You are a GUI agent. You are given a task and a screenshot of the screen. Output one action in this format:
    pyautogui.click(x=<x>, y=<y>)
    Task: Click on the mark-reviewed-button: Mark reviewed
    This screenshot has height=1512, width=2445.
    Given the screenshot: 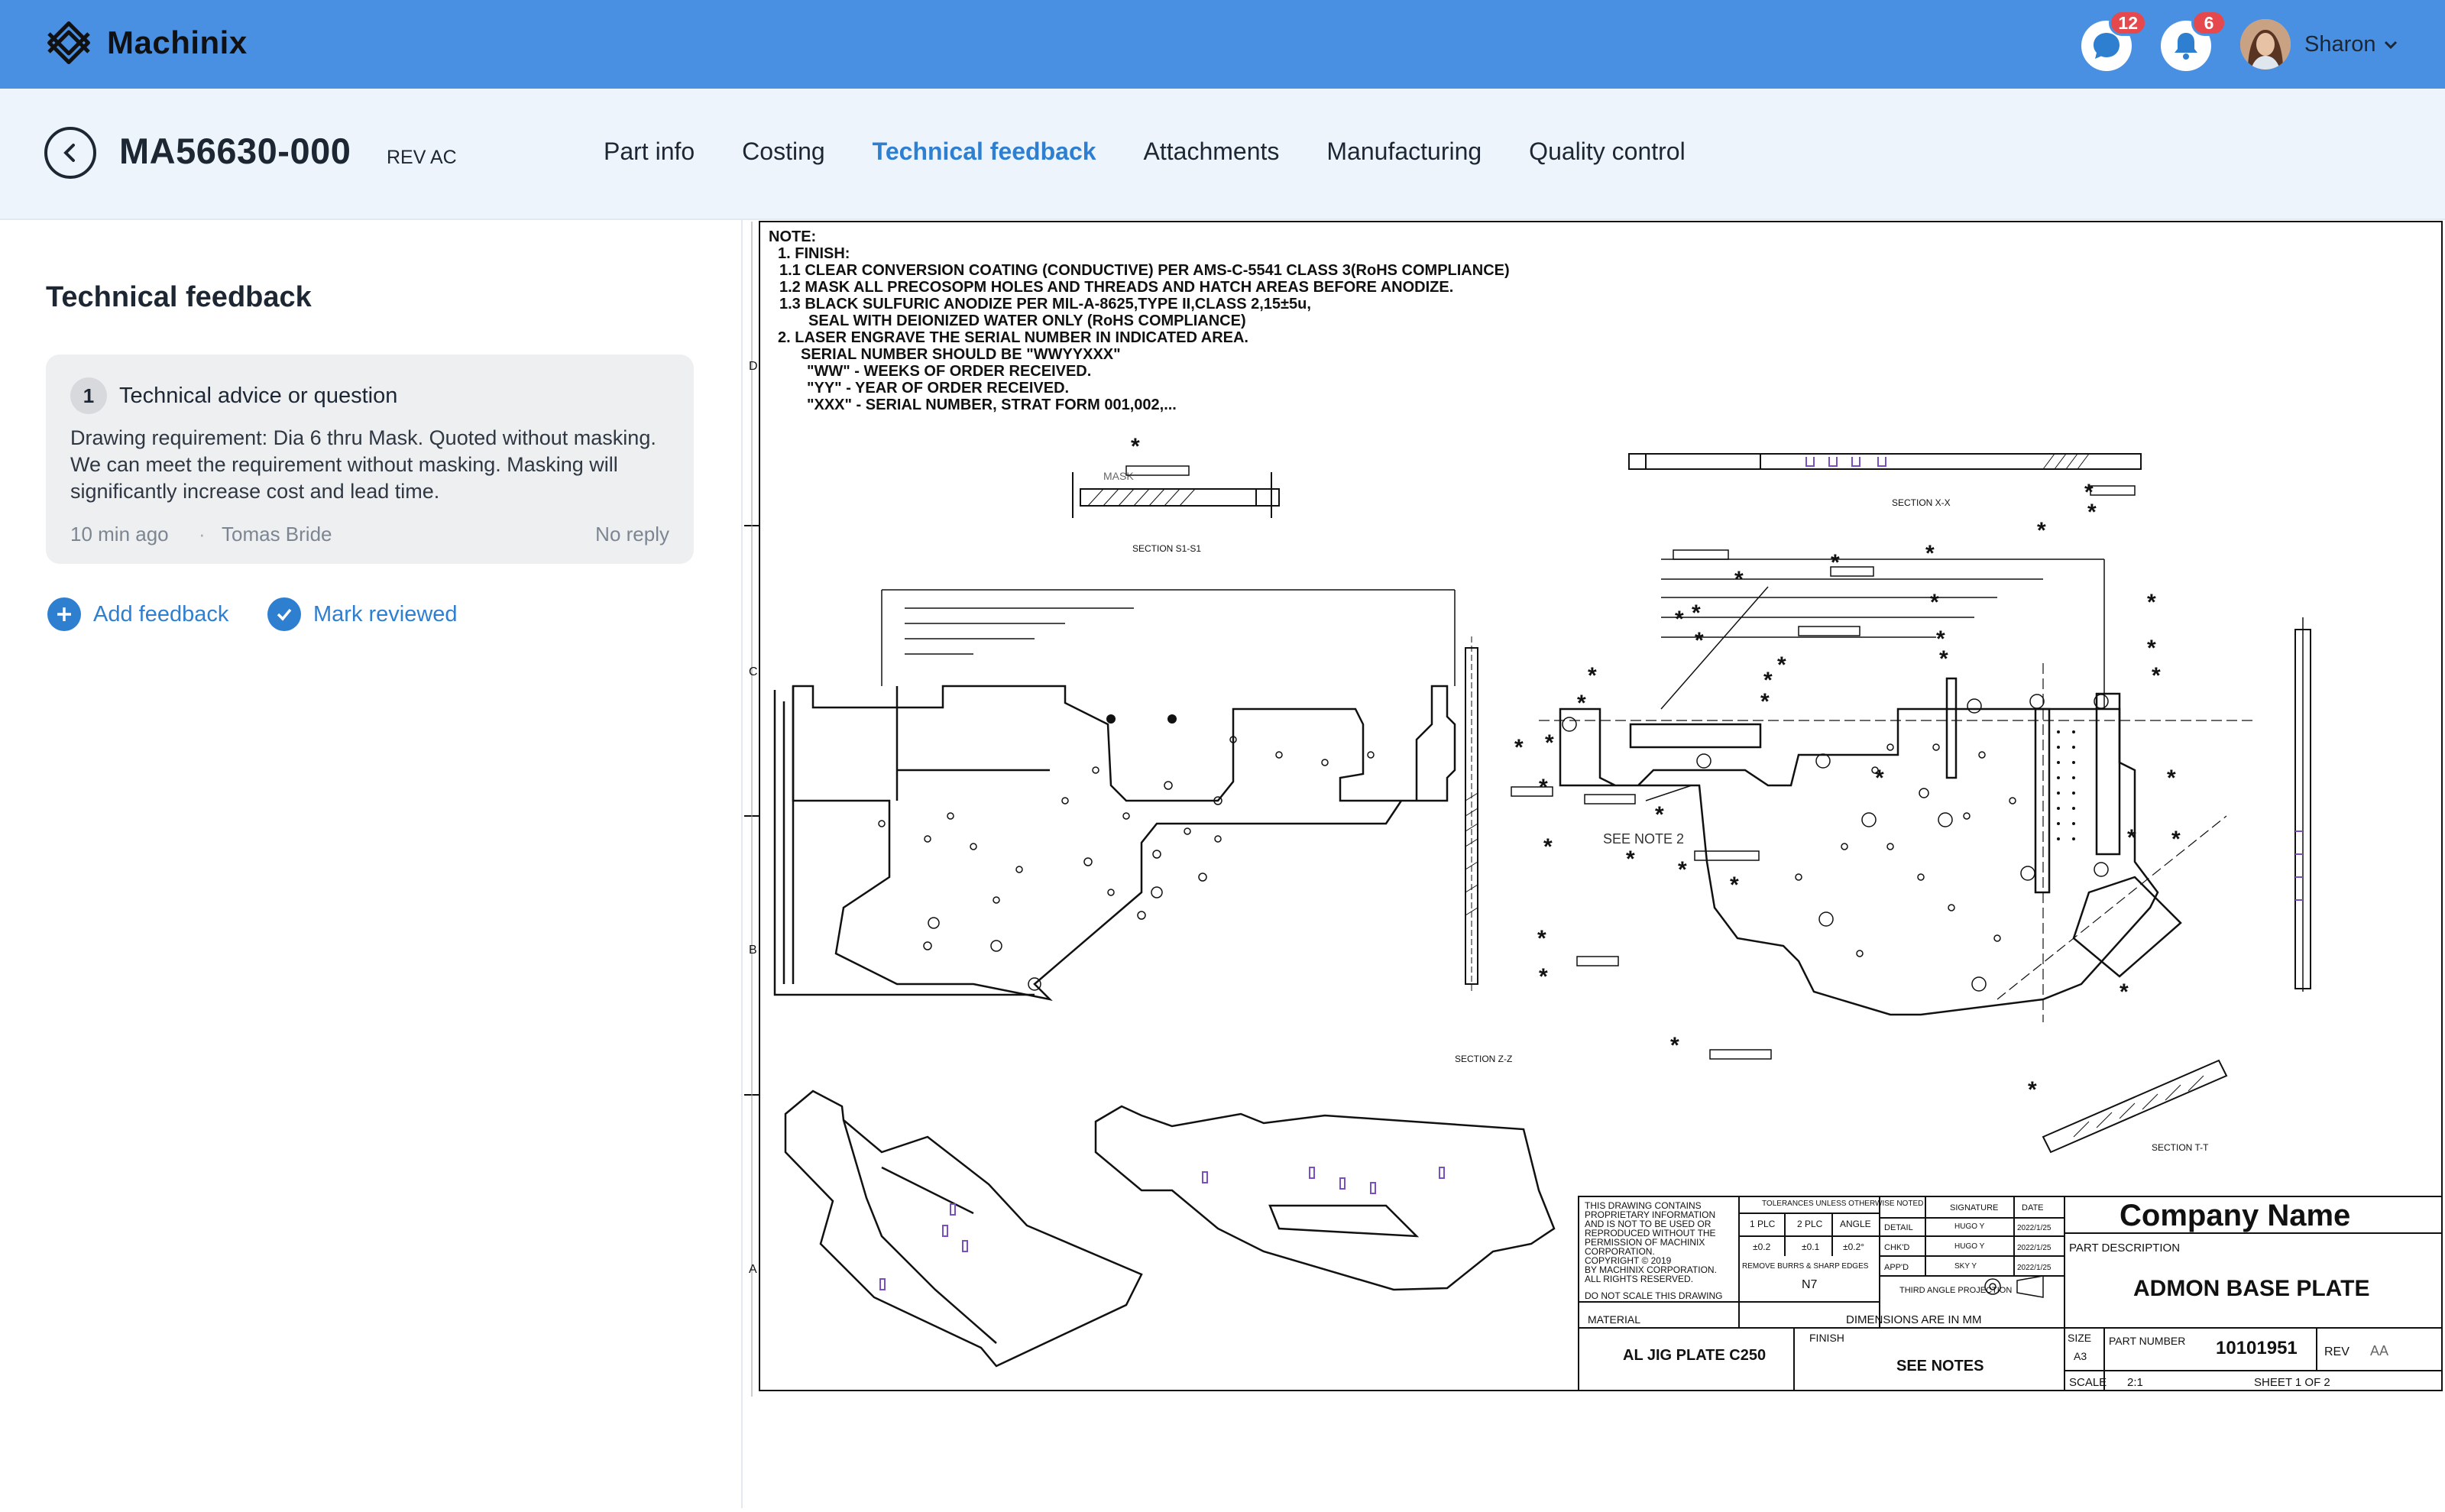 What is the action you would take?
    pyautogui.click(x=362, y=614)
    